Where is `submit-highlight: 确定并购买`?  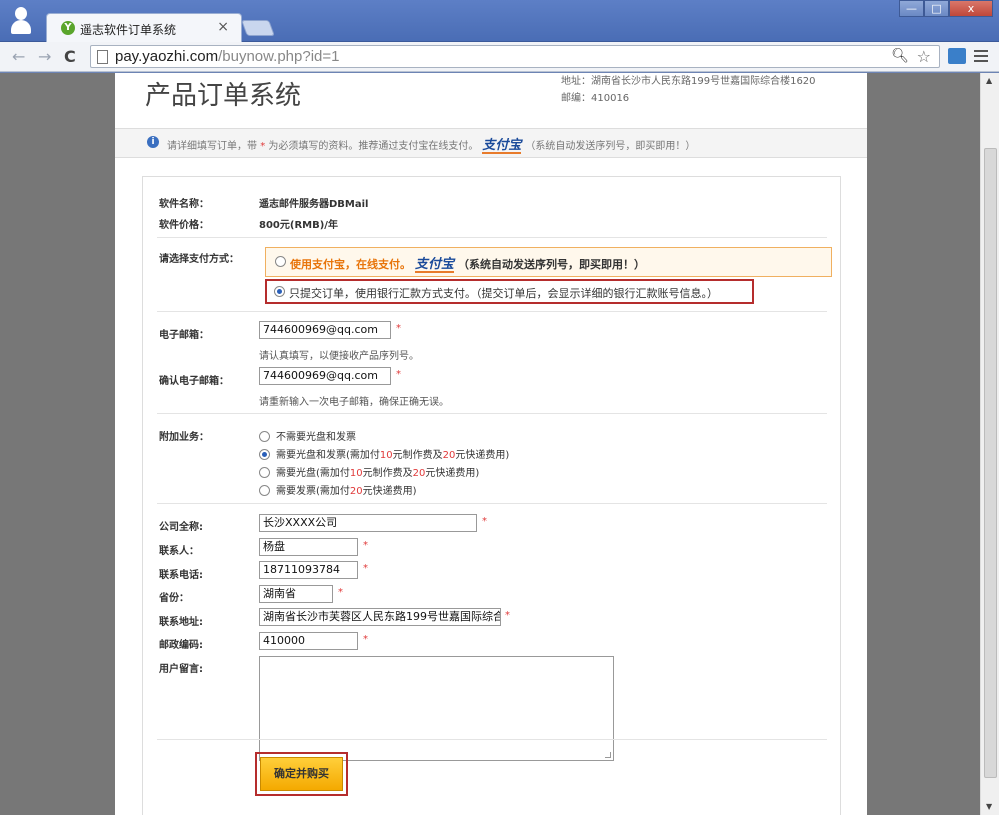
submit-highlight: 确定并购买 is located at coordinates (301, 774).